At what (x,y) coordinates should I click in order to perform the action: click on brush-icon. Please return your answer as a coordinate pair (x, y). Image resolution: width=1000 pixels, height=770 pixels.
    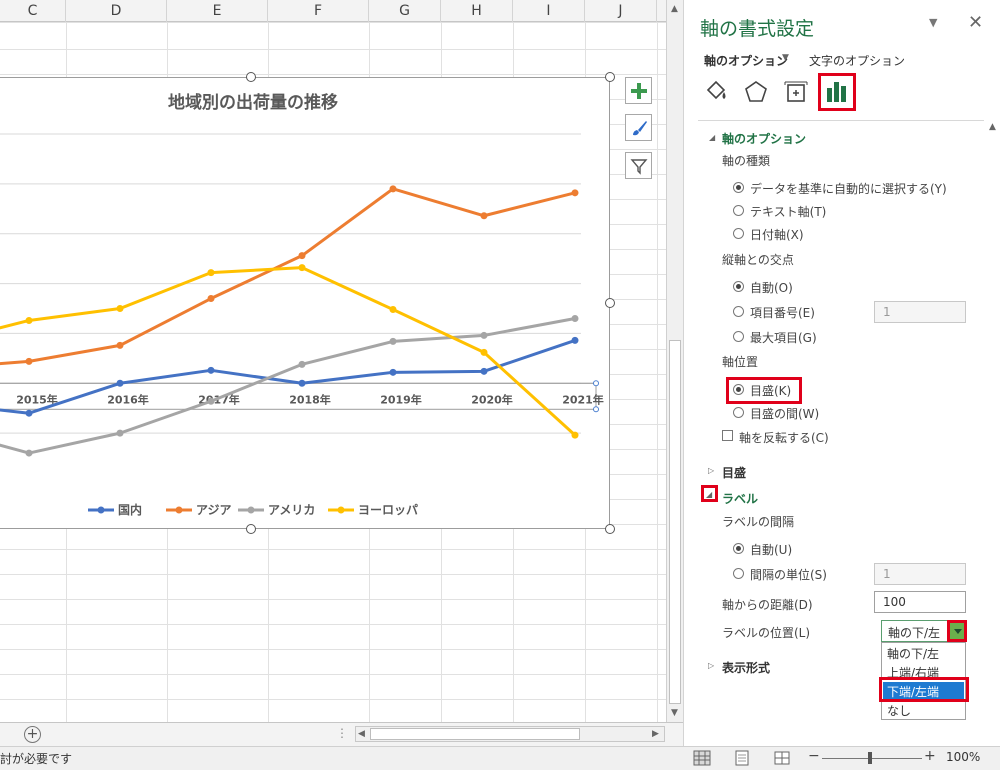
    Looking at the image, I should click on (639, 127).